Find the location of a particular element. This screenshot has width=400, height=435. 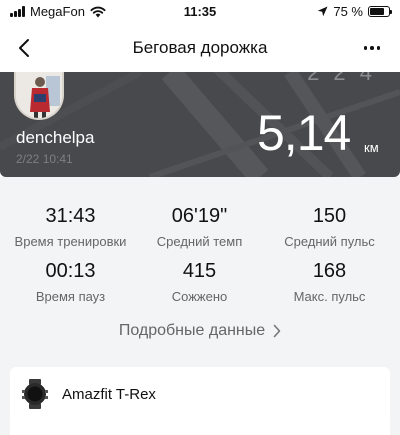

workout-date: 2/22 10:41 is located at coordinates (44, 159).